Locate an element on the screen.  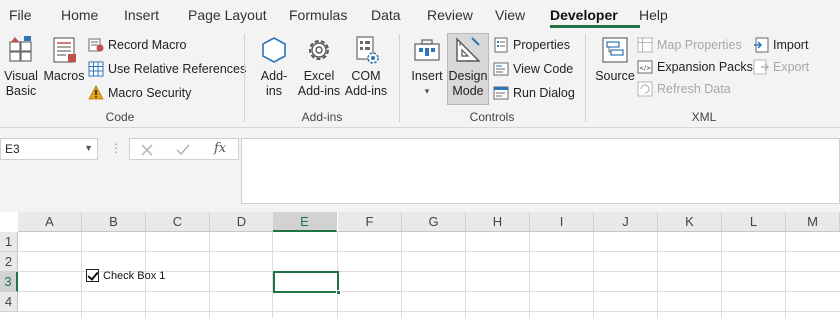
add-ins-label-2: ins is located at coordinates (274, 91).